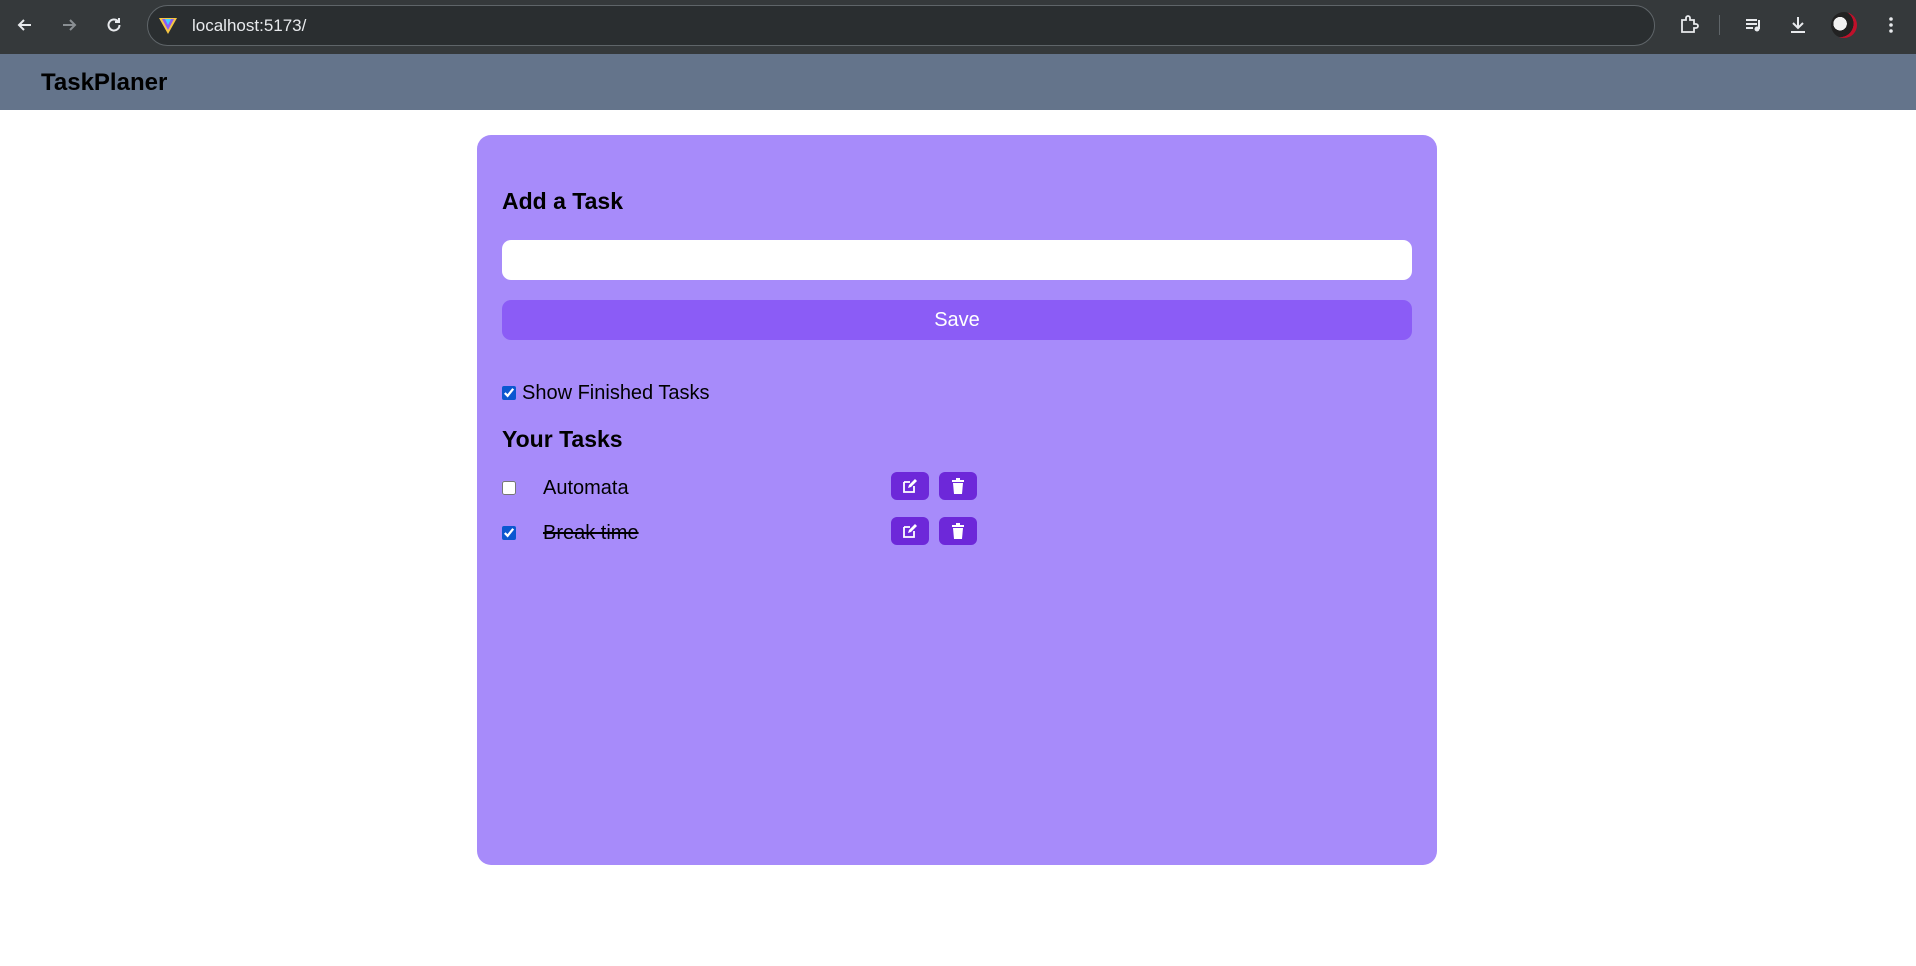 This screenshot has height=966, width=1916. What do you see at coordinates (1844, 25) in the screenshot?
I see `profile-avatar` at bounding box center [1844, 25].